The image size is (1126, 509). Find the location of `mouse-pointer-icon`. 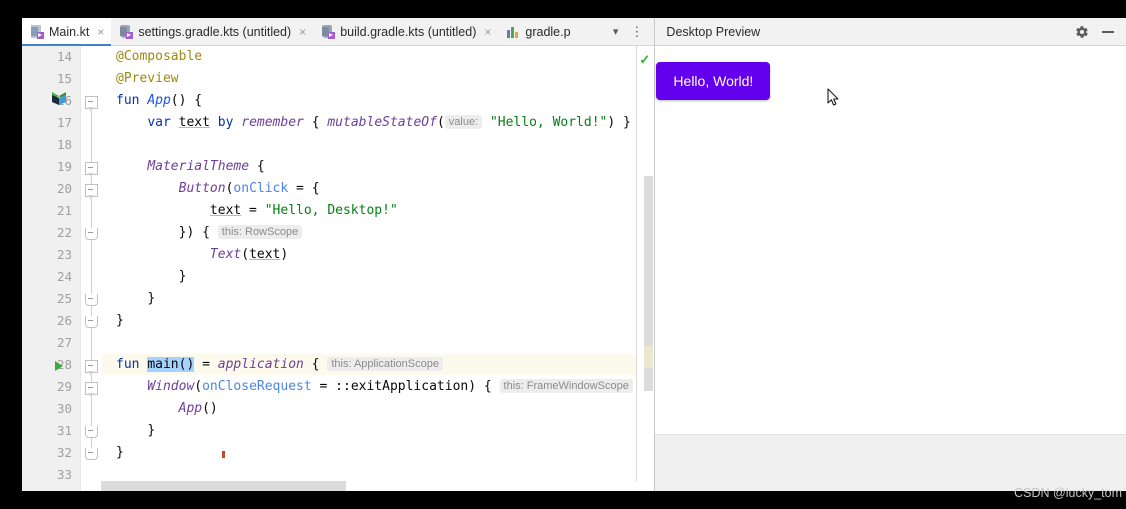

mouse-pointer-icon is located at coordinates (833, 97).